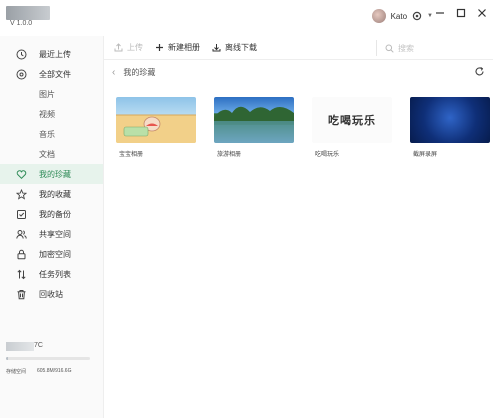 The height and width of the screenshot is (418, 493). Describe the element at coordinates (440, 13) in the screenshot. I see `minimize-icon` at that location.